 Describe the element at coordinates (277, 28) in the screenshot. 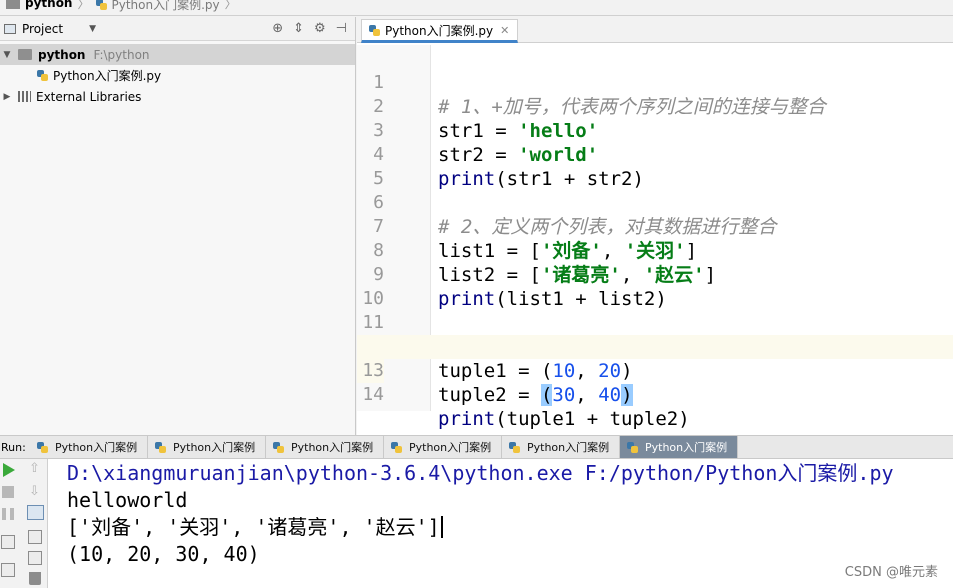

I see `locate-icon: ⊕` at that location.